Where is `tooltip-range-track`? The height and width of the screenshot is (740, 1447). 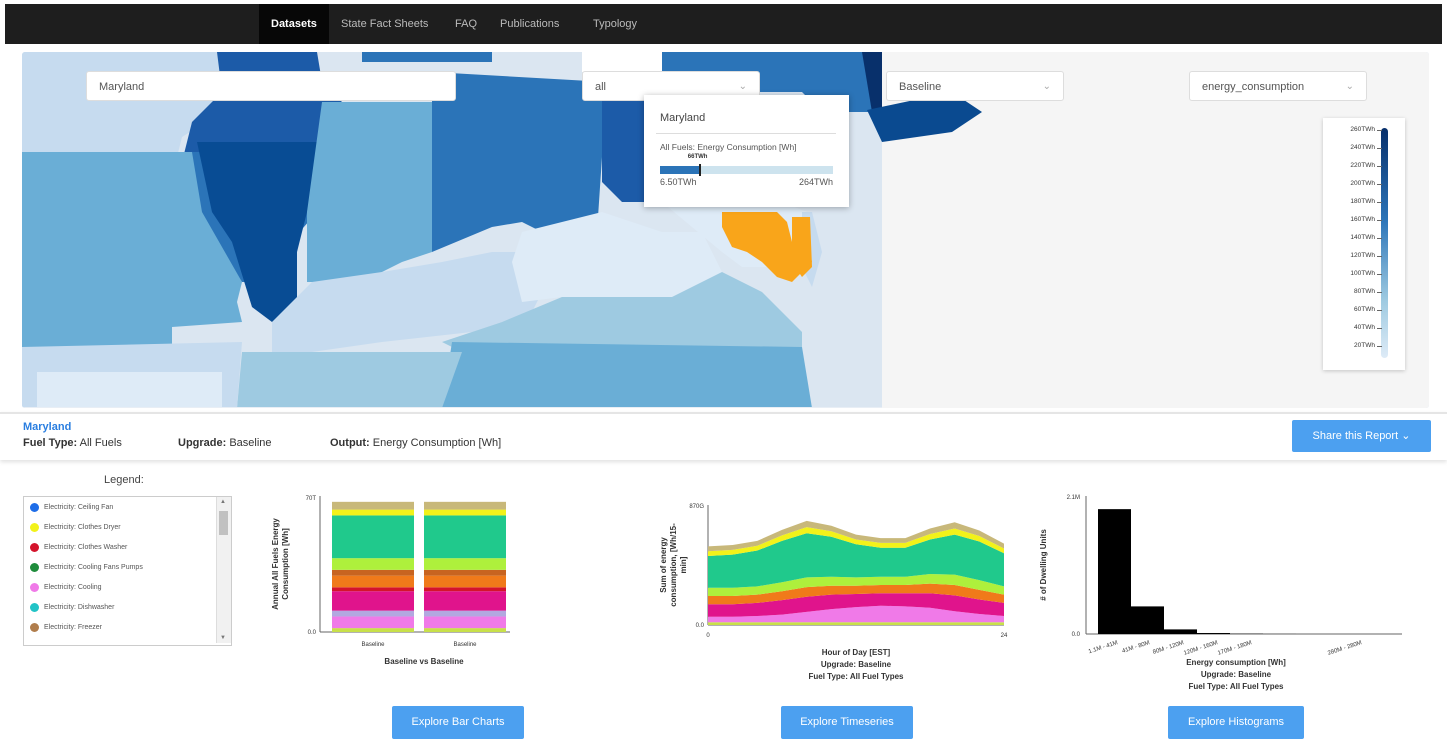
tooltip-range-track is located at coordinates (746, 170).